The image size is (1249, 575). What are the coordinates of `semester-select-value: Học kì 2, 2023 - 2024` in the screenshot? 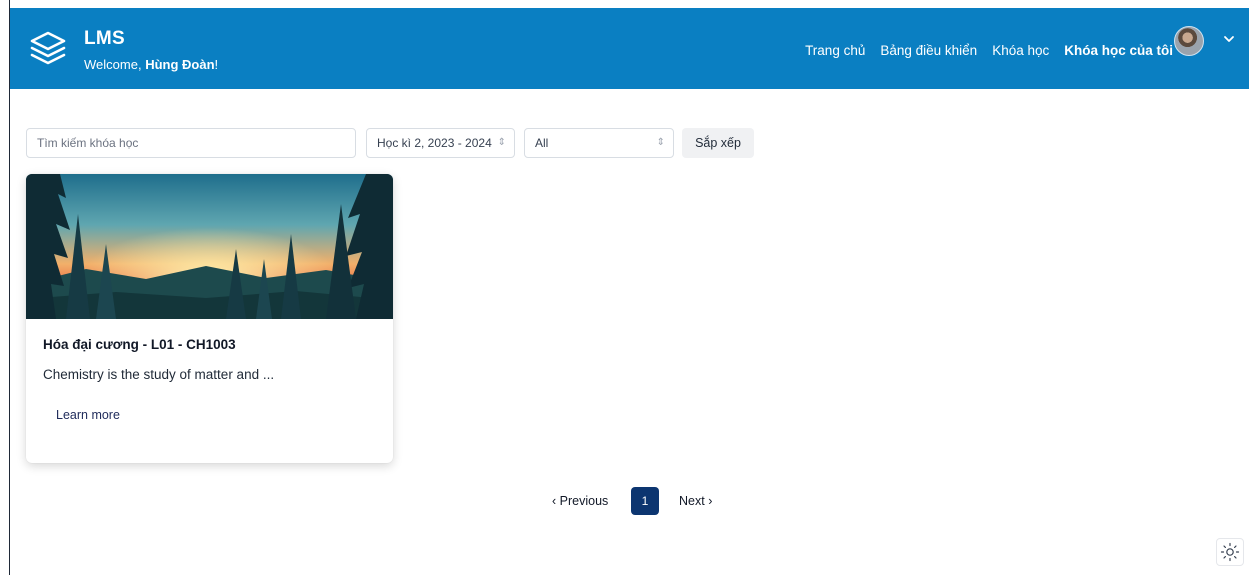 It's located at (434, 143).